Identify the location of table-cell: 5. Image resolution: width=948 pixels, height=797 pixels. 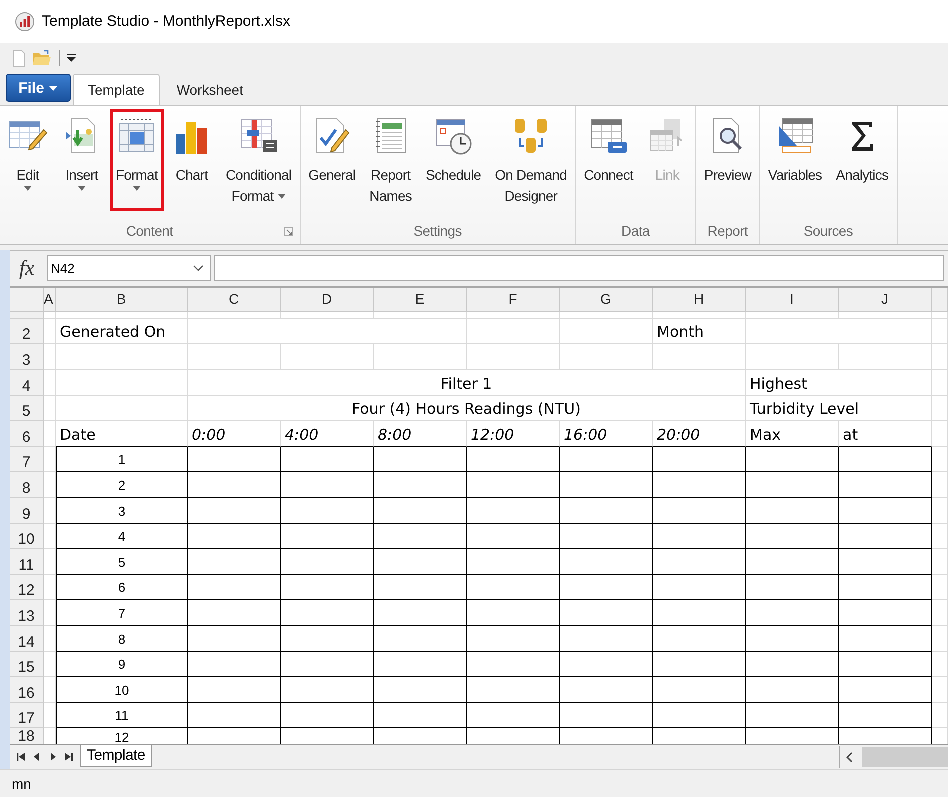
(122, 562).